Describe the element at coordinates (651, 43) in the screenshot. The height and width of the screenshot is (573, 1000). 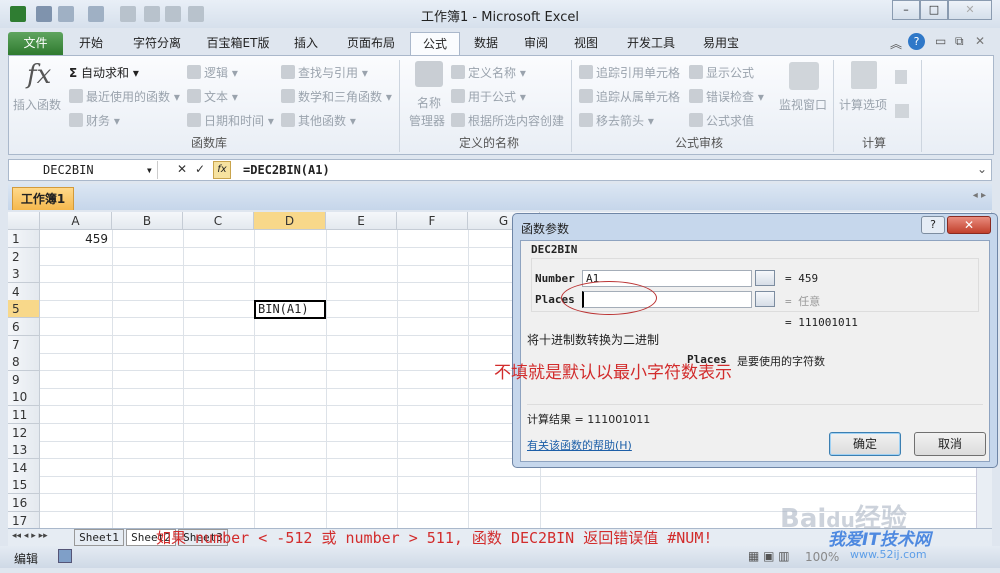
I see `tab-developer: 开发工具` at that location.